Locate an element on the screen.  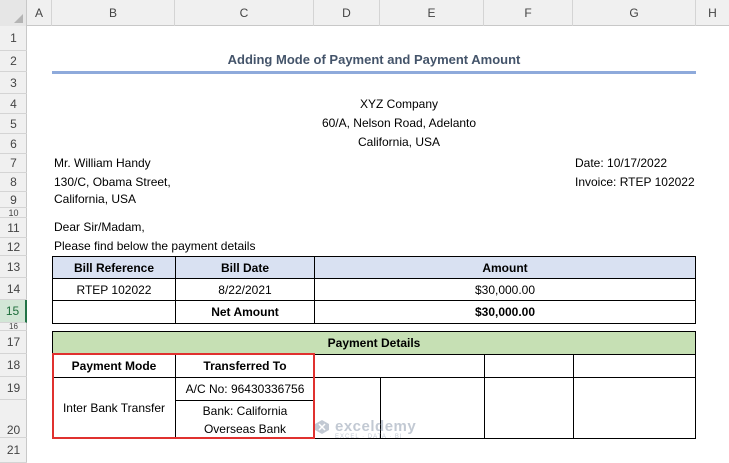
column-header-bar: A B C D E F G H is located at coordinates (364, 13).